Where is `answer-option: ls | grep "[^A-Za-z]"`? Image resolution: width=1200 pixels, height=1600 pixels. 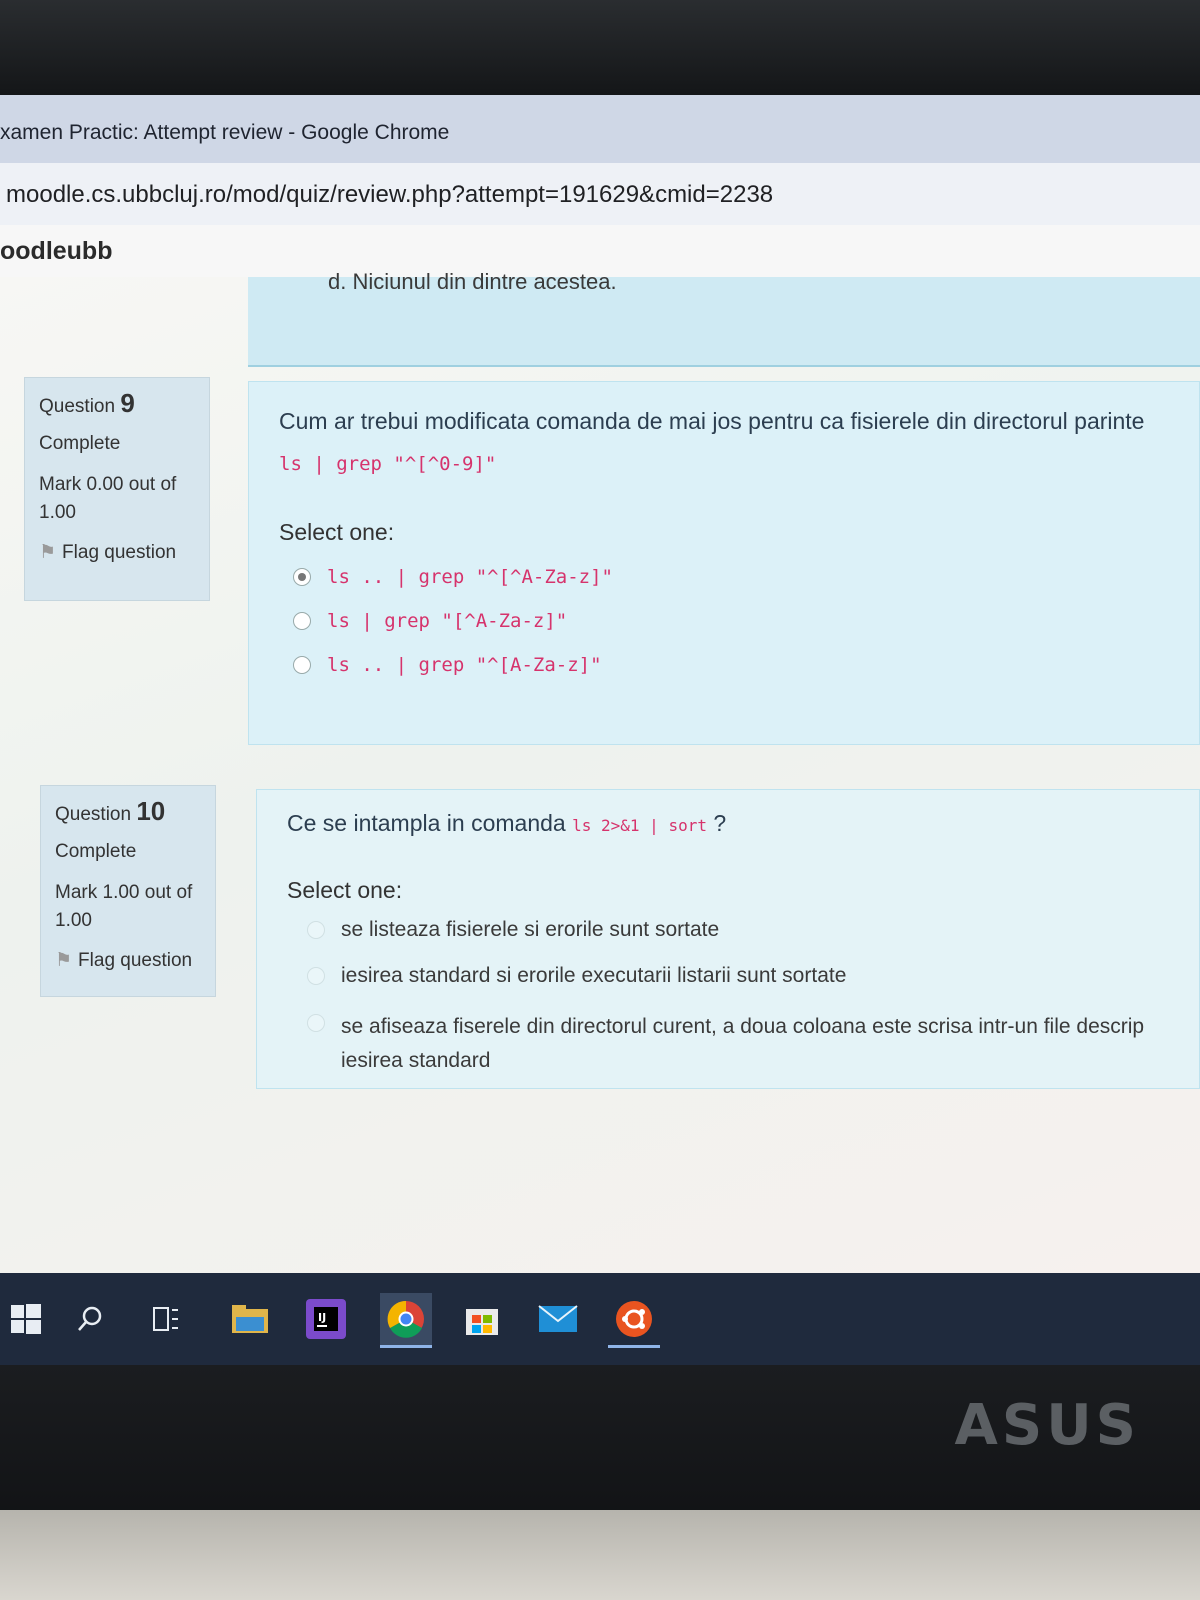 answer-option: ls | grep "[^A-Za-z]" is located at coordinates (731, 621).